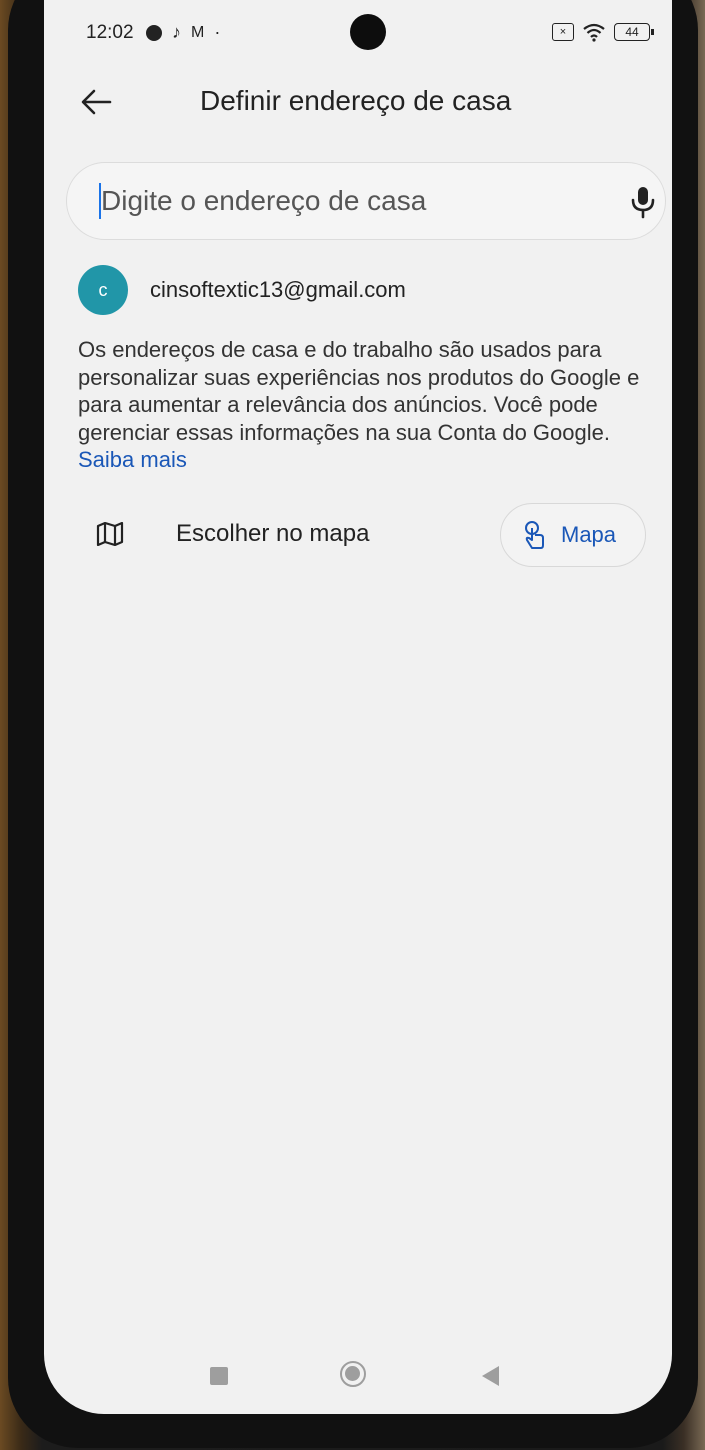 Image resolution: width=705 pixels, height=1450 pixels. What do you see at coordinates (110, 32) in the screenshot?
I see `status-time: 12:02` at bounding box center [110, 32].